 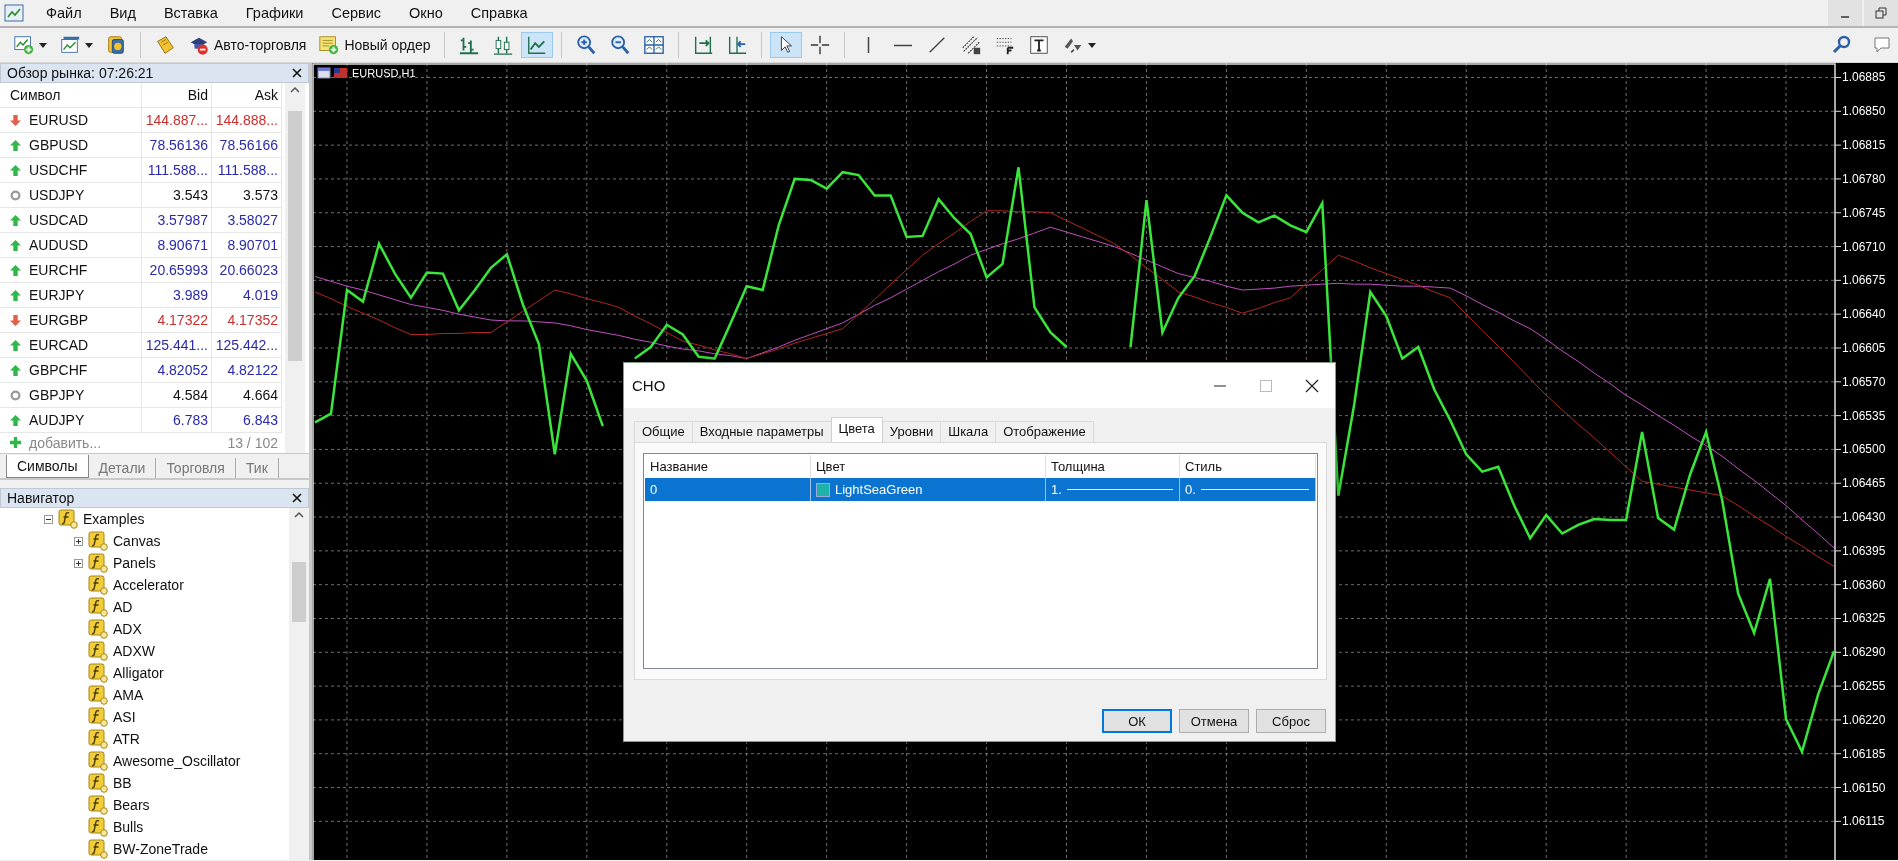 What do you see at coordinates (190, 13) in the screenshot?
I see `menu-item: Вставка` at bounding box center [190, 13].